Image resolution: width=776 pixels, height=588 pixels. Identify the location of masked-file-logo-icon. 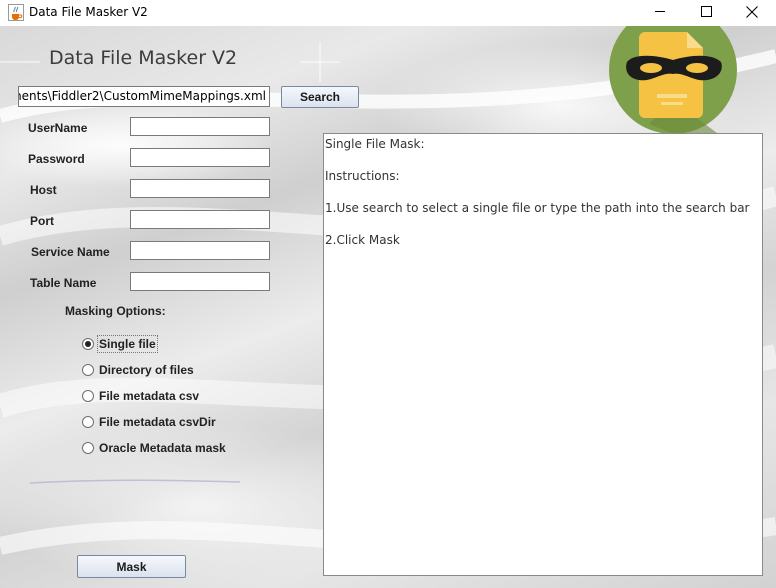
(673, 81).